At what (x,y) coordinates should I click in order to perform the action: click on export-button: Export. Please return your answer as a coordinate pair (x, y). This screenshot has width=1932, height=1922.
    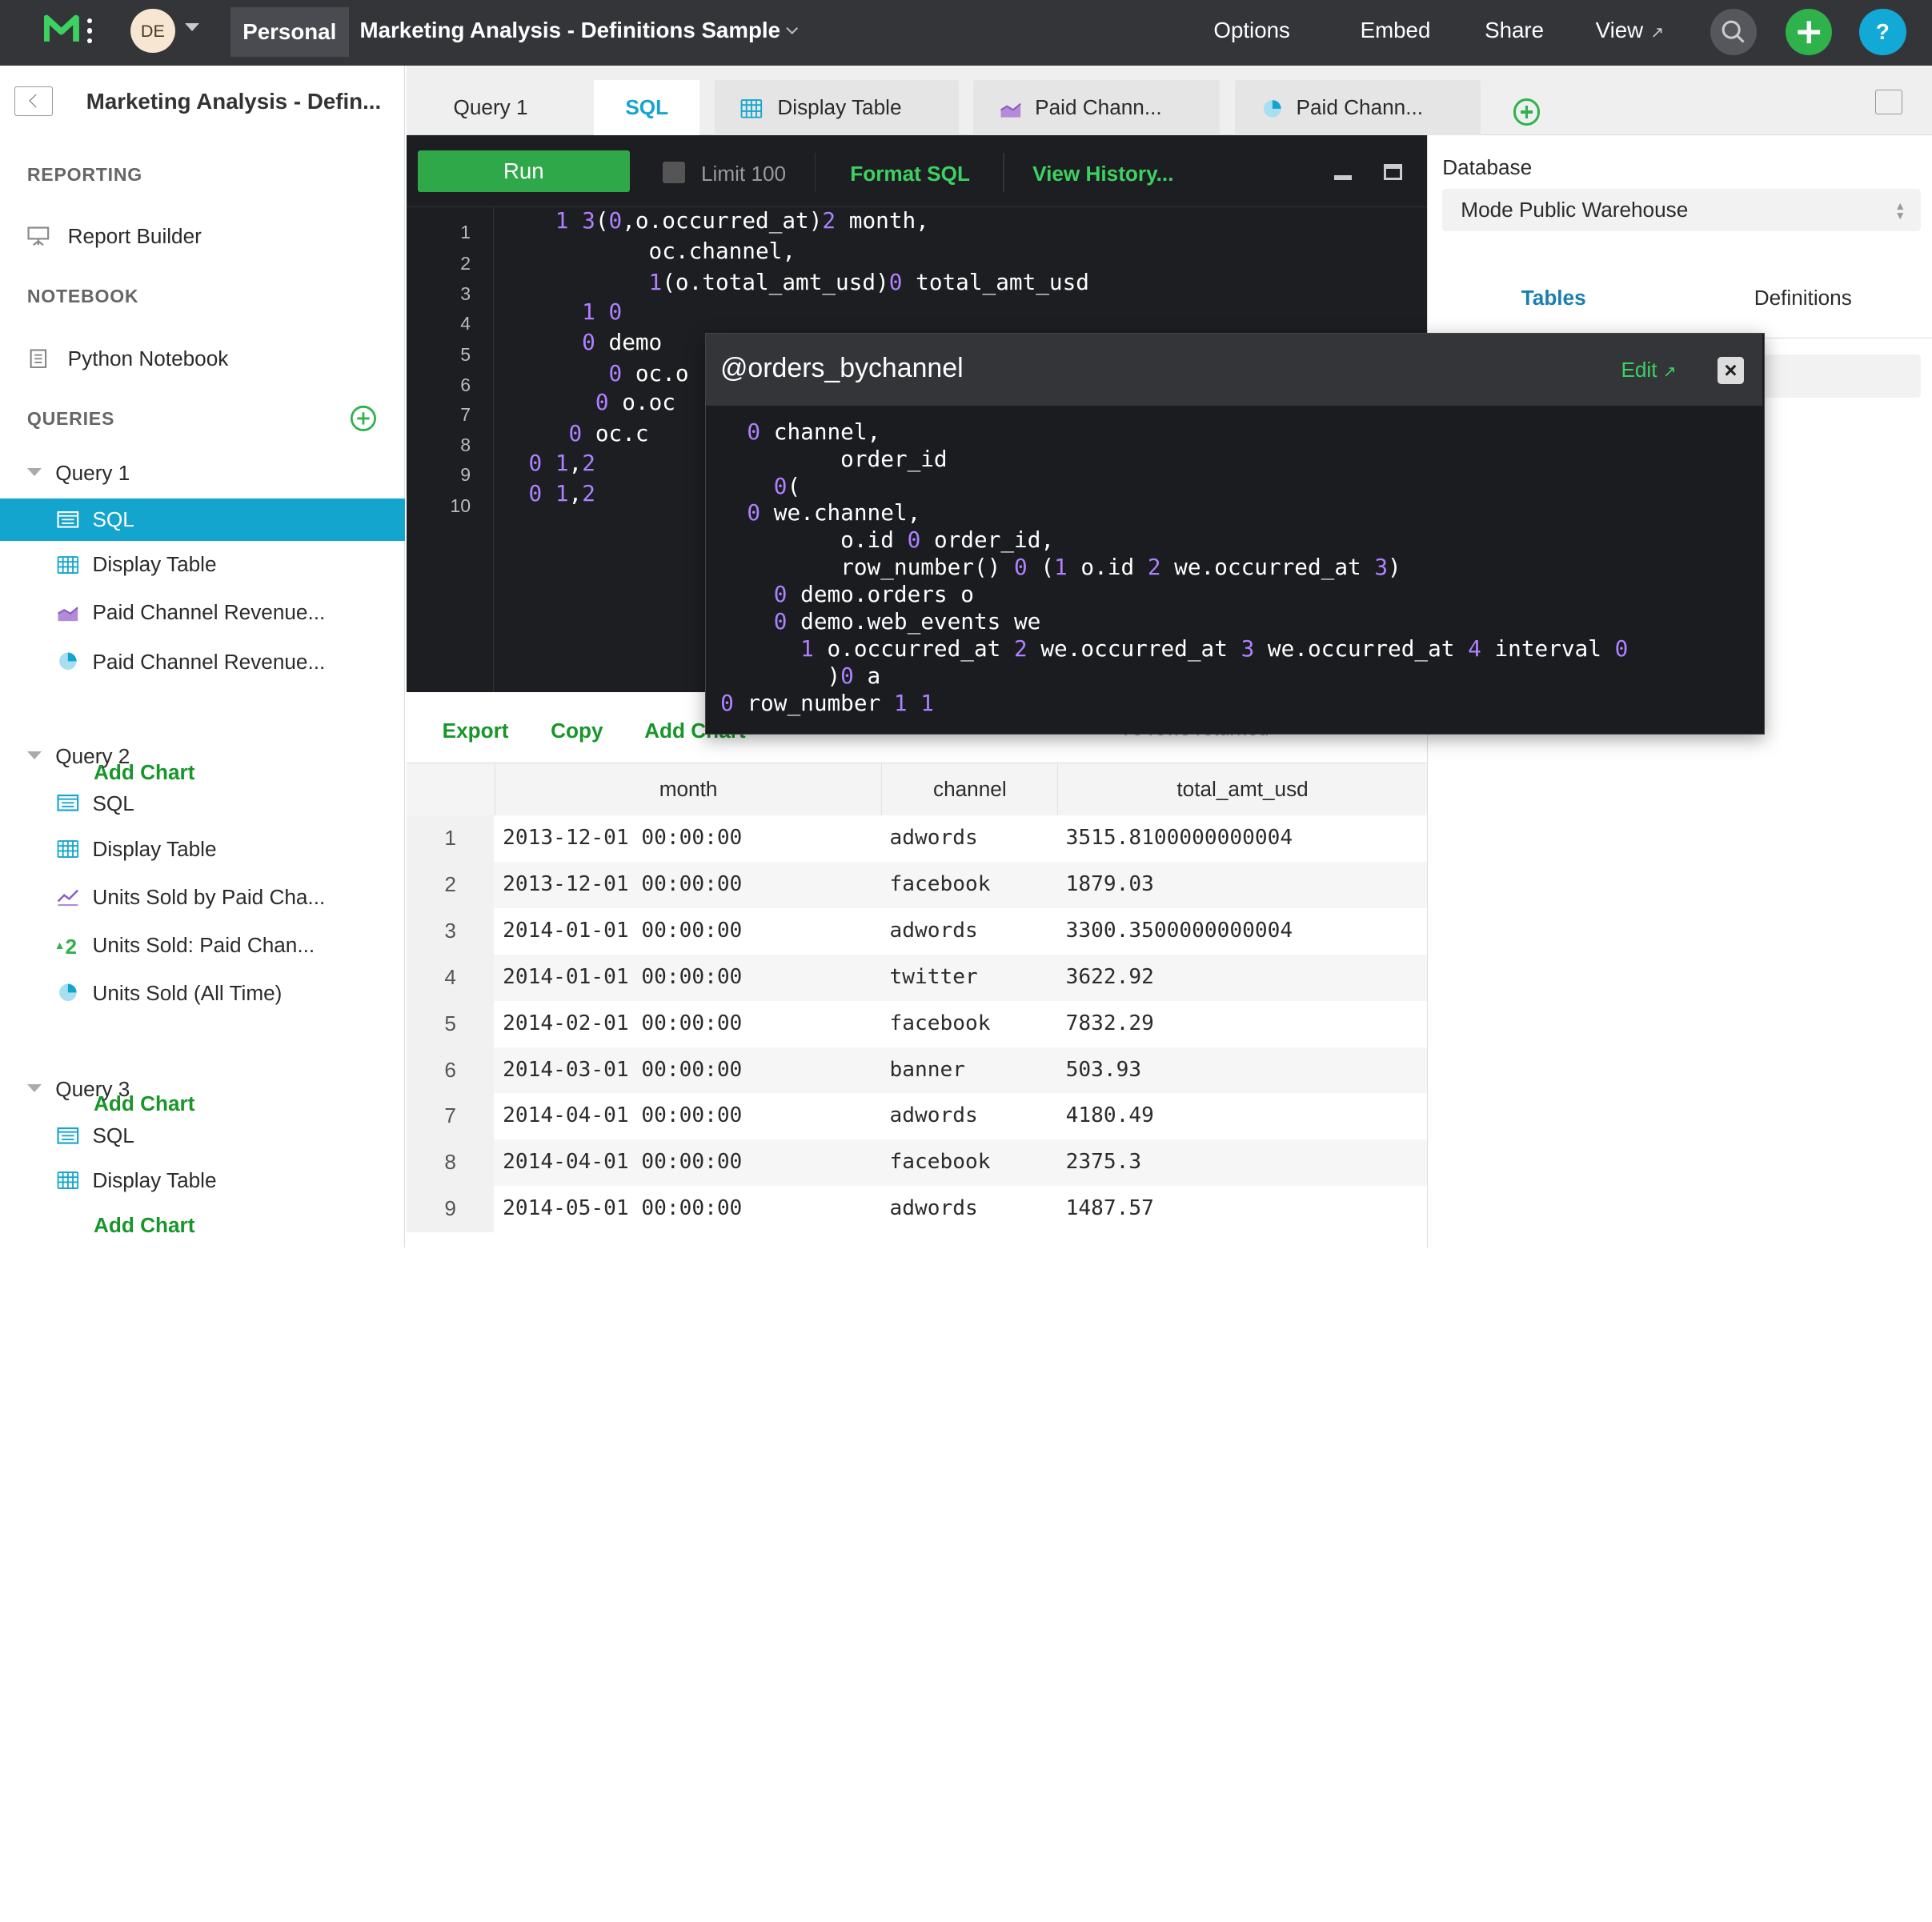
    Looking at the image, I should click on (476, 731).